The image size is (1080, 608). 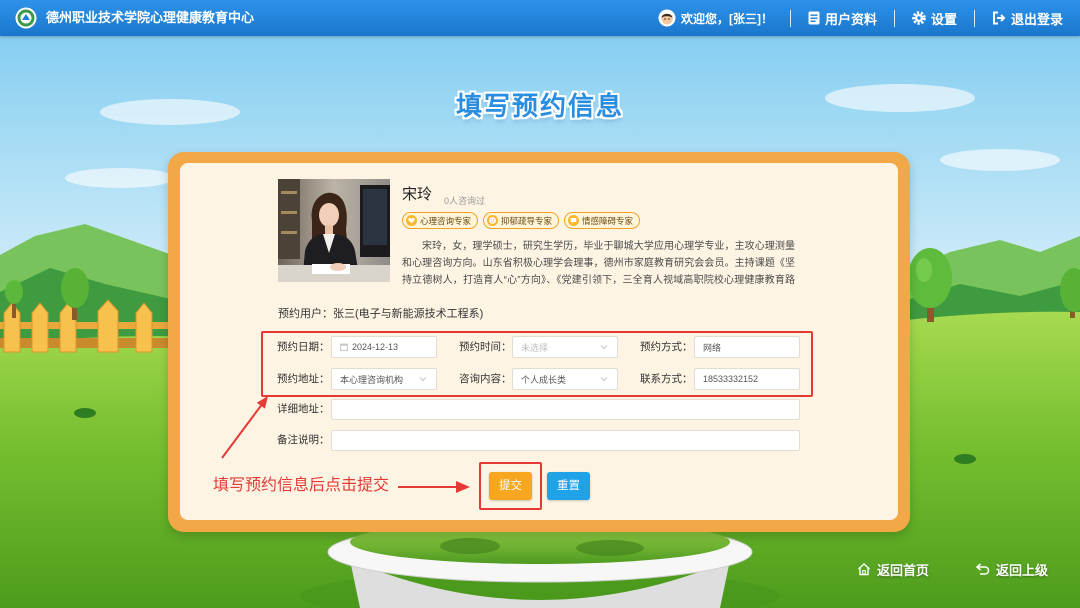 I want to click on annotation-arrows, so click(x=345, y=444).